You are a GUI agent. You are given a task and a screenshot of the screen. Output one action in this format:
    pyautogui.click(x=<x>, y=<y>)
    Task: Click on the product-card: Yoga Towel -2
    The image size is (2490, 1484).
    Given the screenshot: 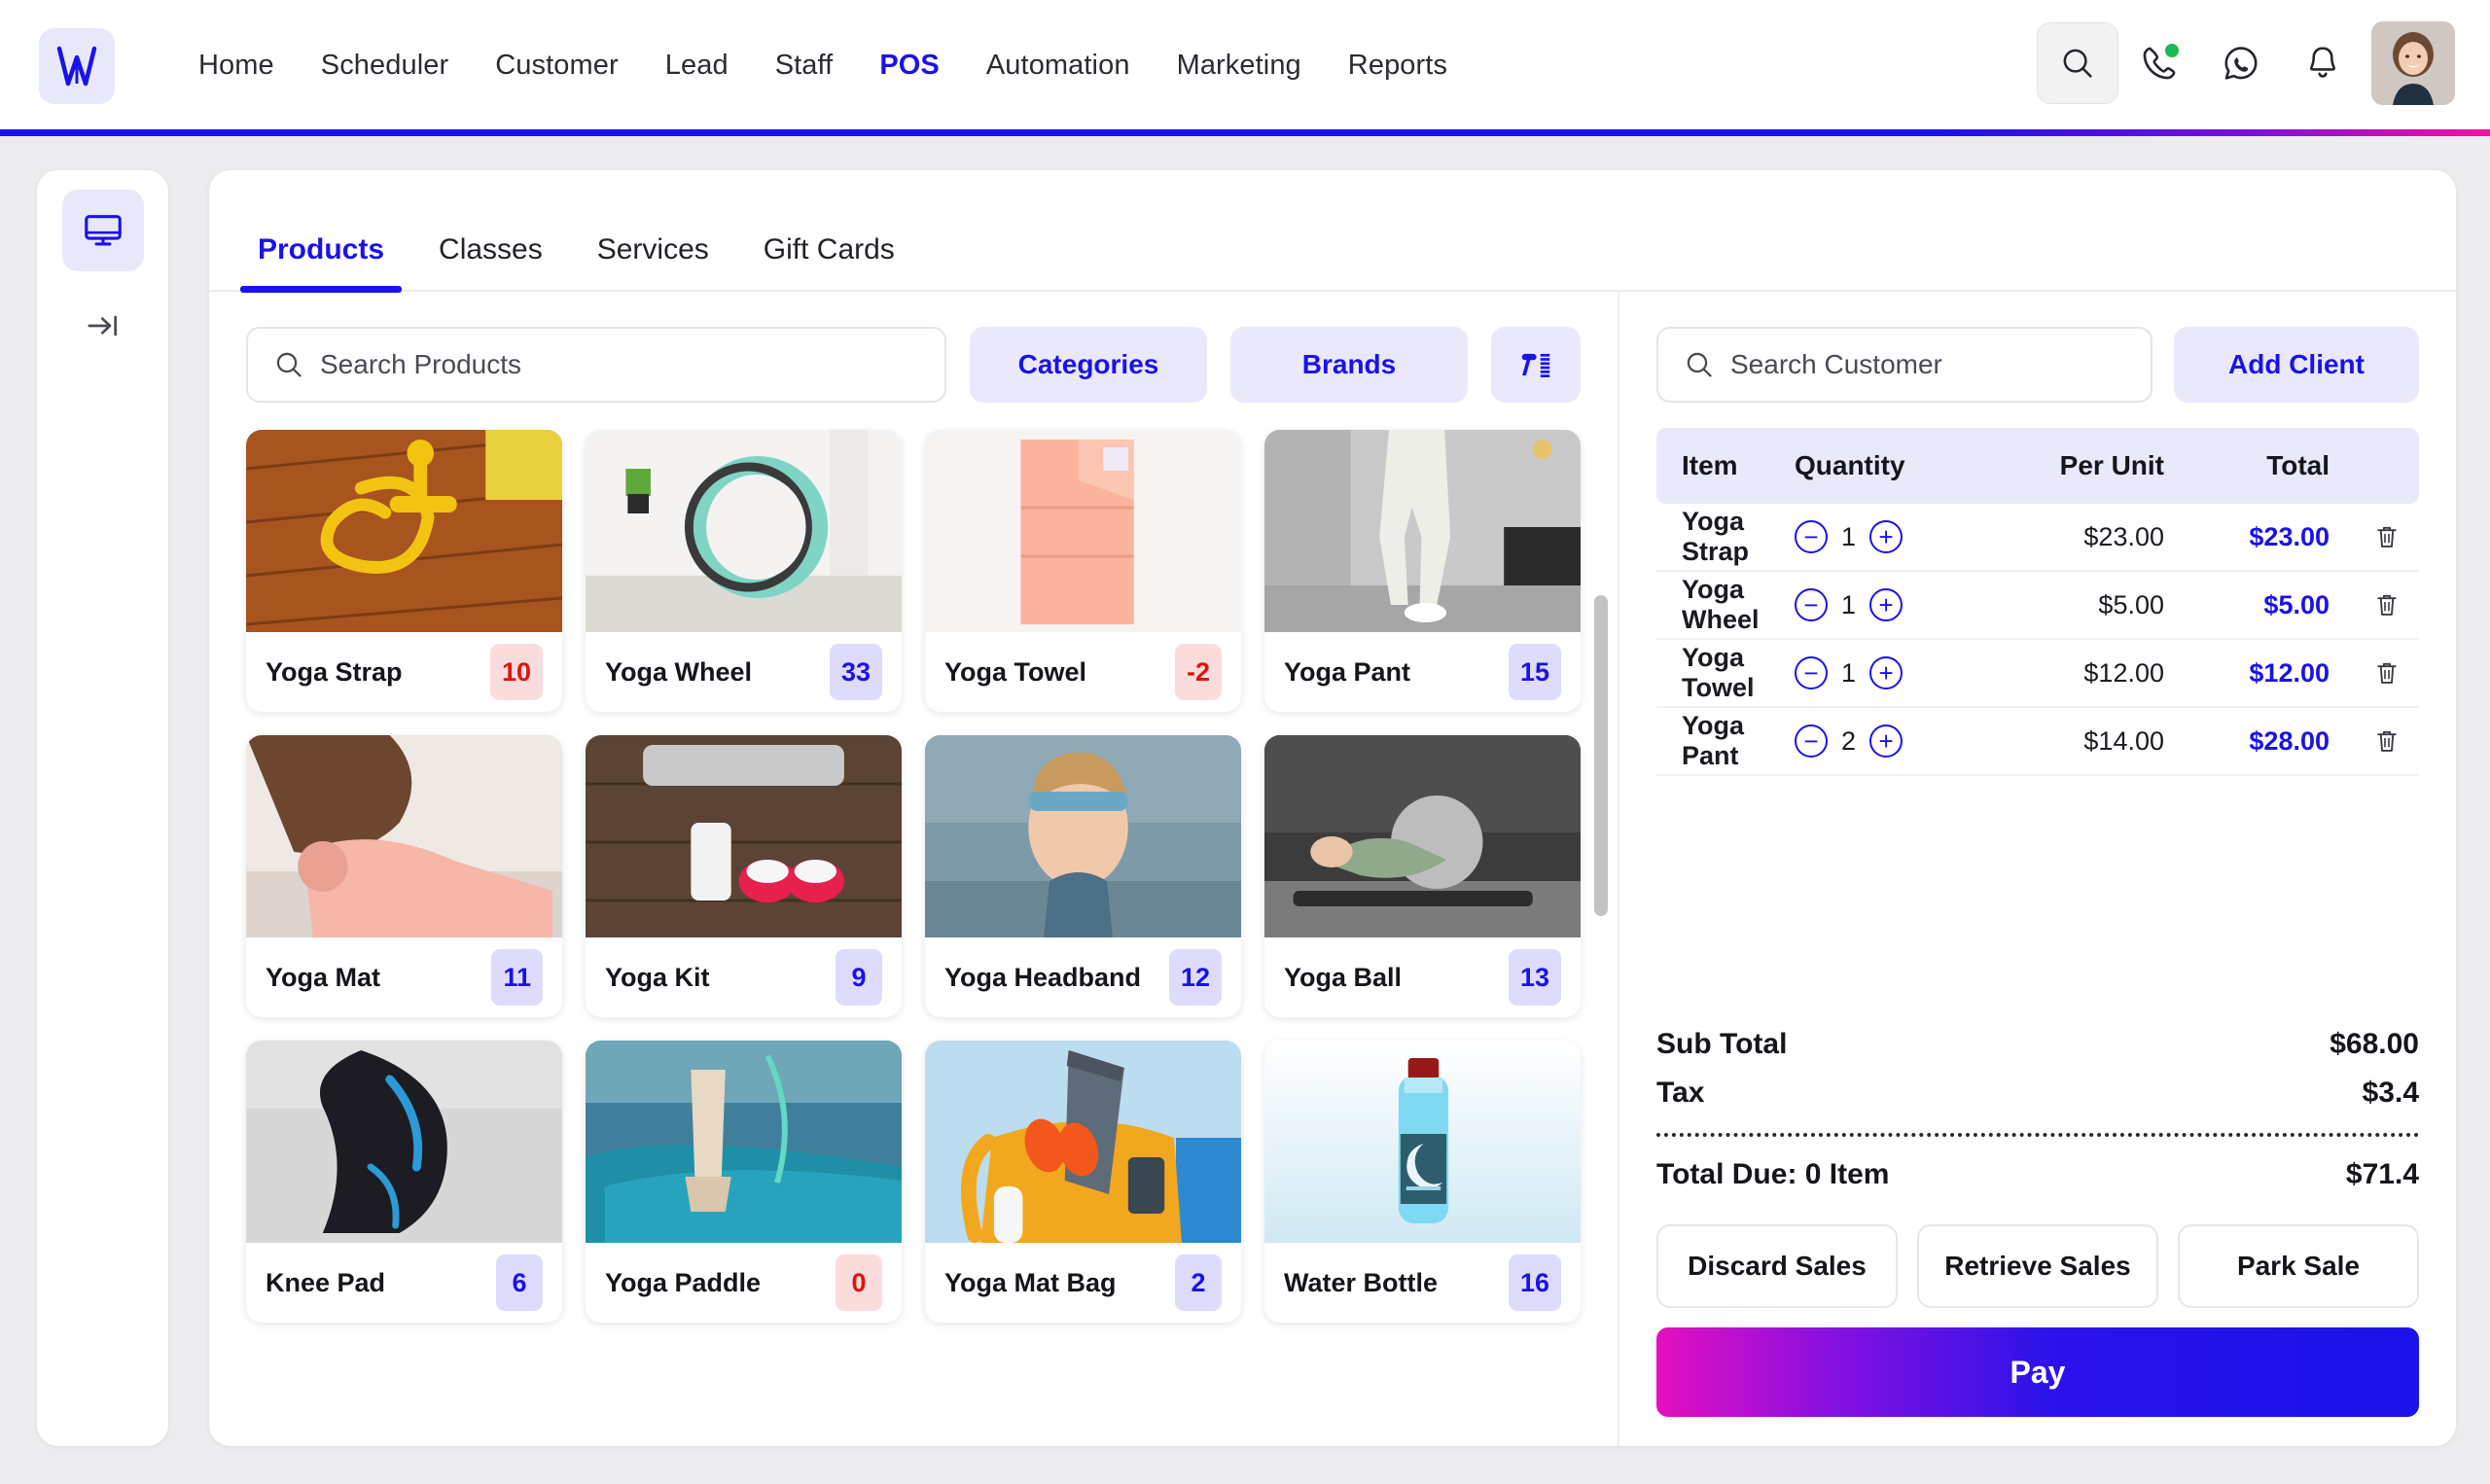 What is the action you would take?
    pyautogui.click(x=1083, y=571)
    